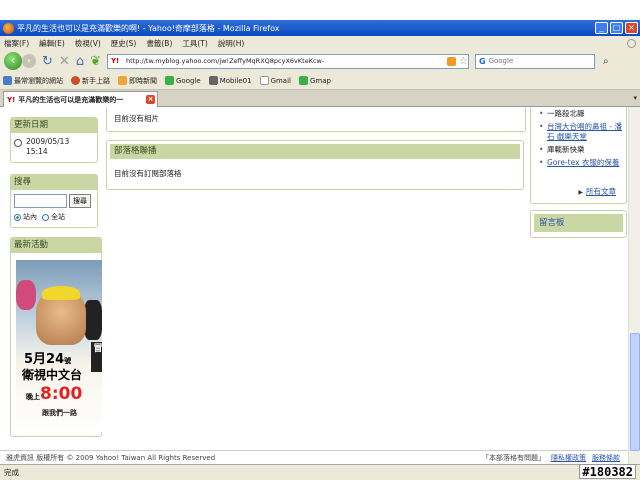  I want to click on events-title: 最新活動, so click(56, 245).